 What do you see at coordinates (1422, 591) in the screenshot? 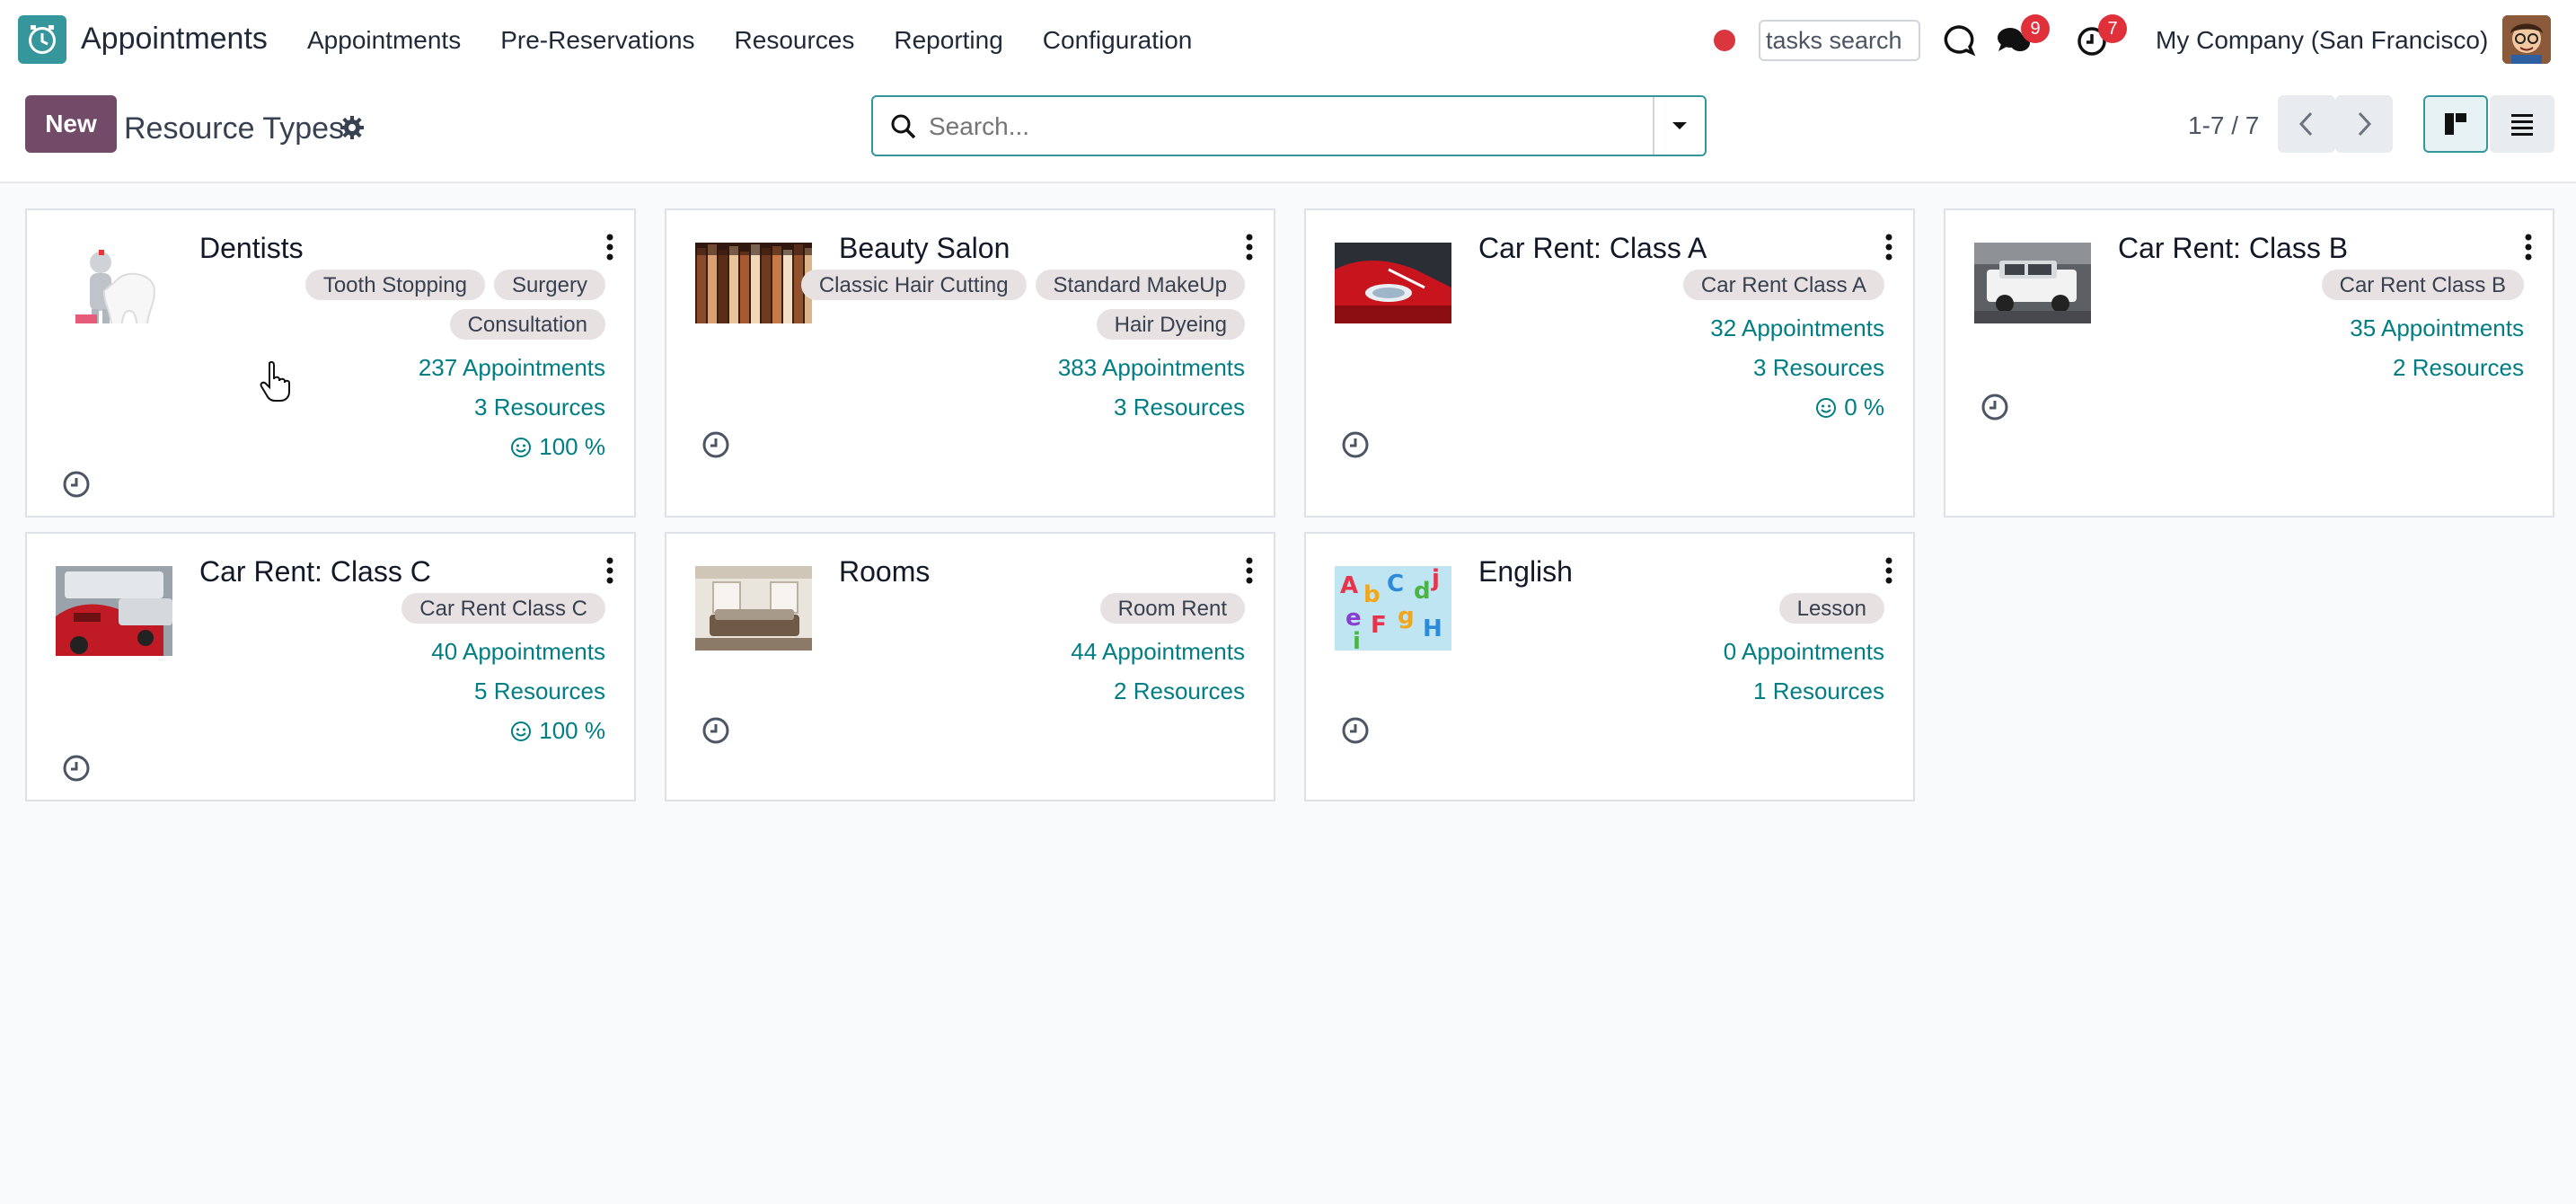
I see `svg-text: d` at bounding box center [1422, 591].